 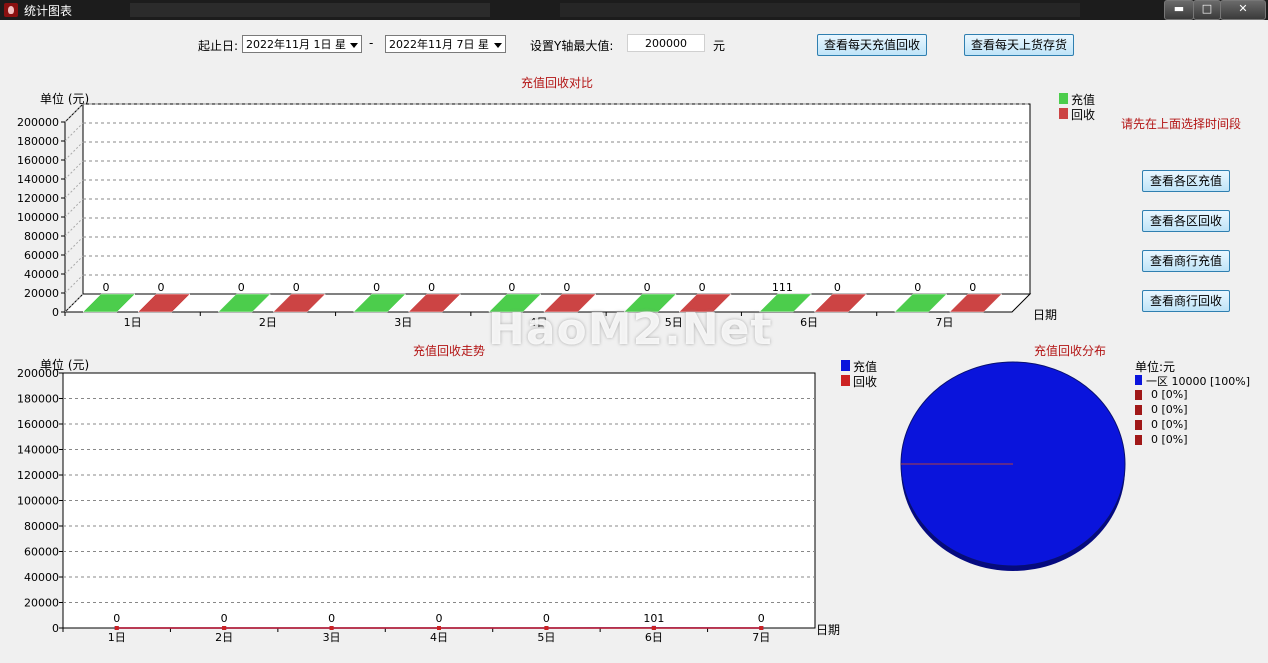 I want to click on bar-x-tick-label: 7日, so click(x=944, y=322).